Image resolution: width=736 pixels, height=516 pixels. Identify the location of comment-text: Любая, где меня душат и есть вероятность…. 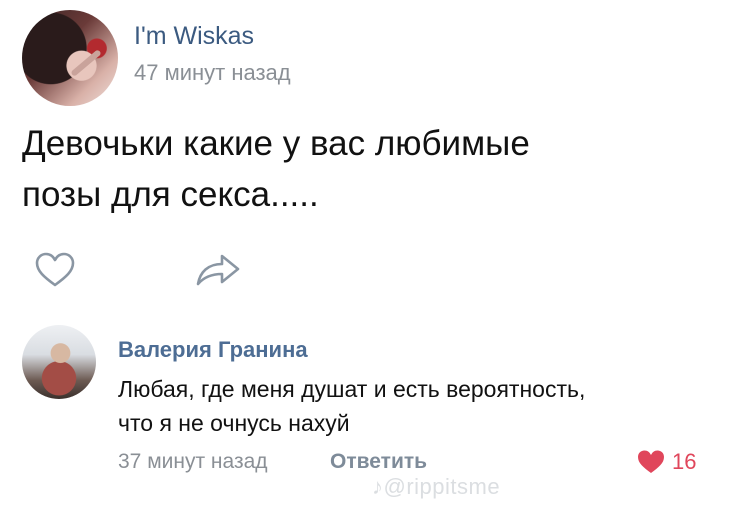
(418, 406).